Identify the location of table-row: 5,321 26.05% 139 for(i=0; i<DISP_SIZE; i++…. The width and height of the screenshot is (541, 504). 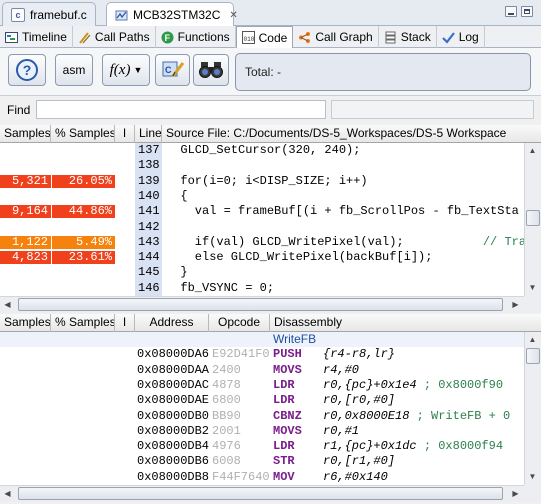
(262, 181).